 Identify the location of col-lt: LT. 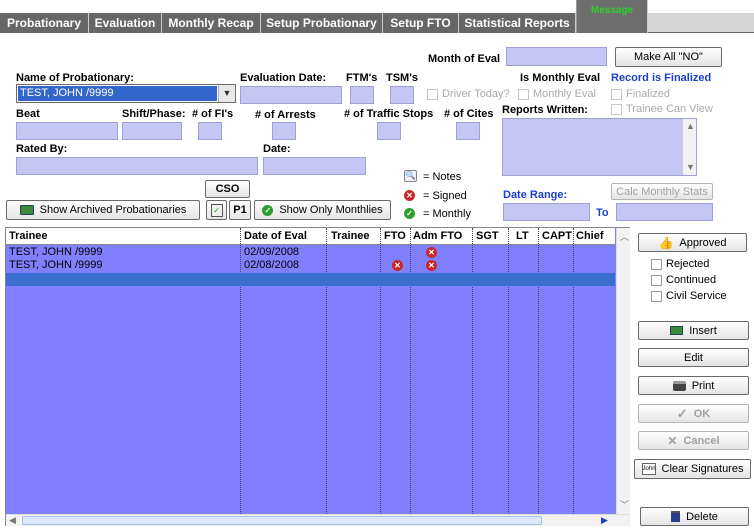
(522, 236).